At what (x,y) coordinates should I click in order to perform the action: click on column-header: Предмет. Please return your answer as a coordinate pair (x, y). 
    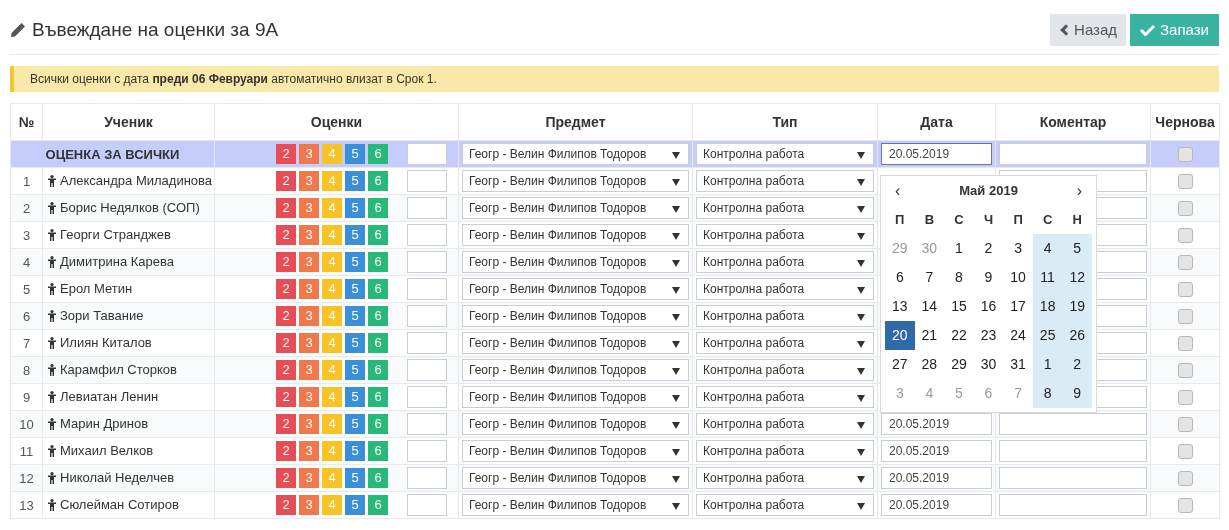
    Looking at the image, I should click on (575, 122).